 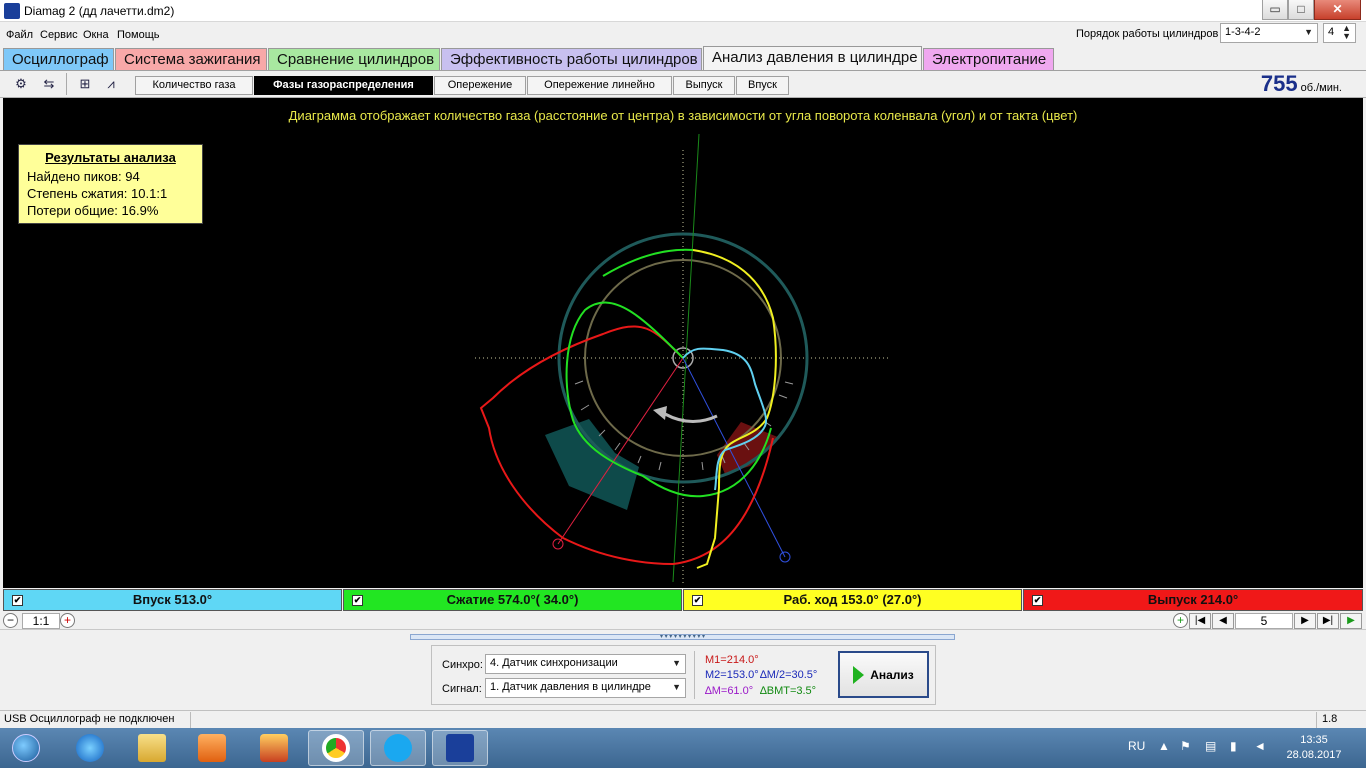 I want to click on version-text: 1.8, so click(x=1330, y=719).